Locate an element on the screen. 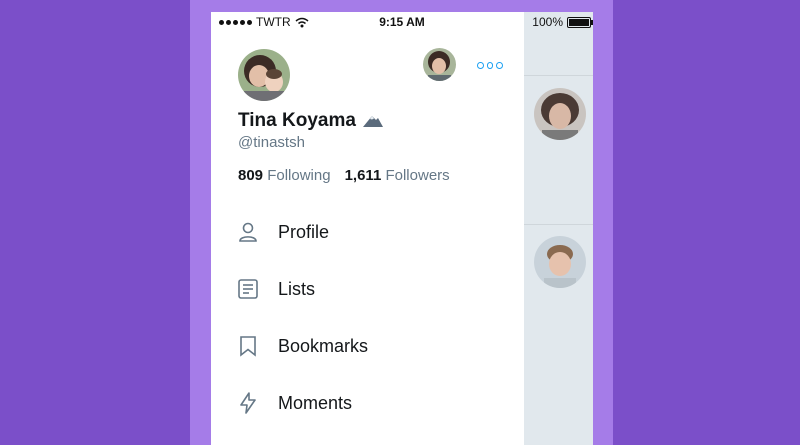 The width and height of the screenshot is (800, 445). profile-name: Tina Koyama is located at coordinates (311, 121).